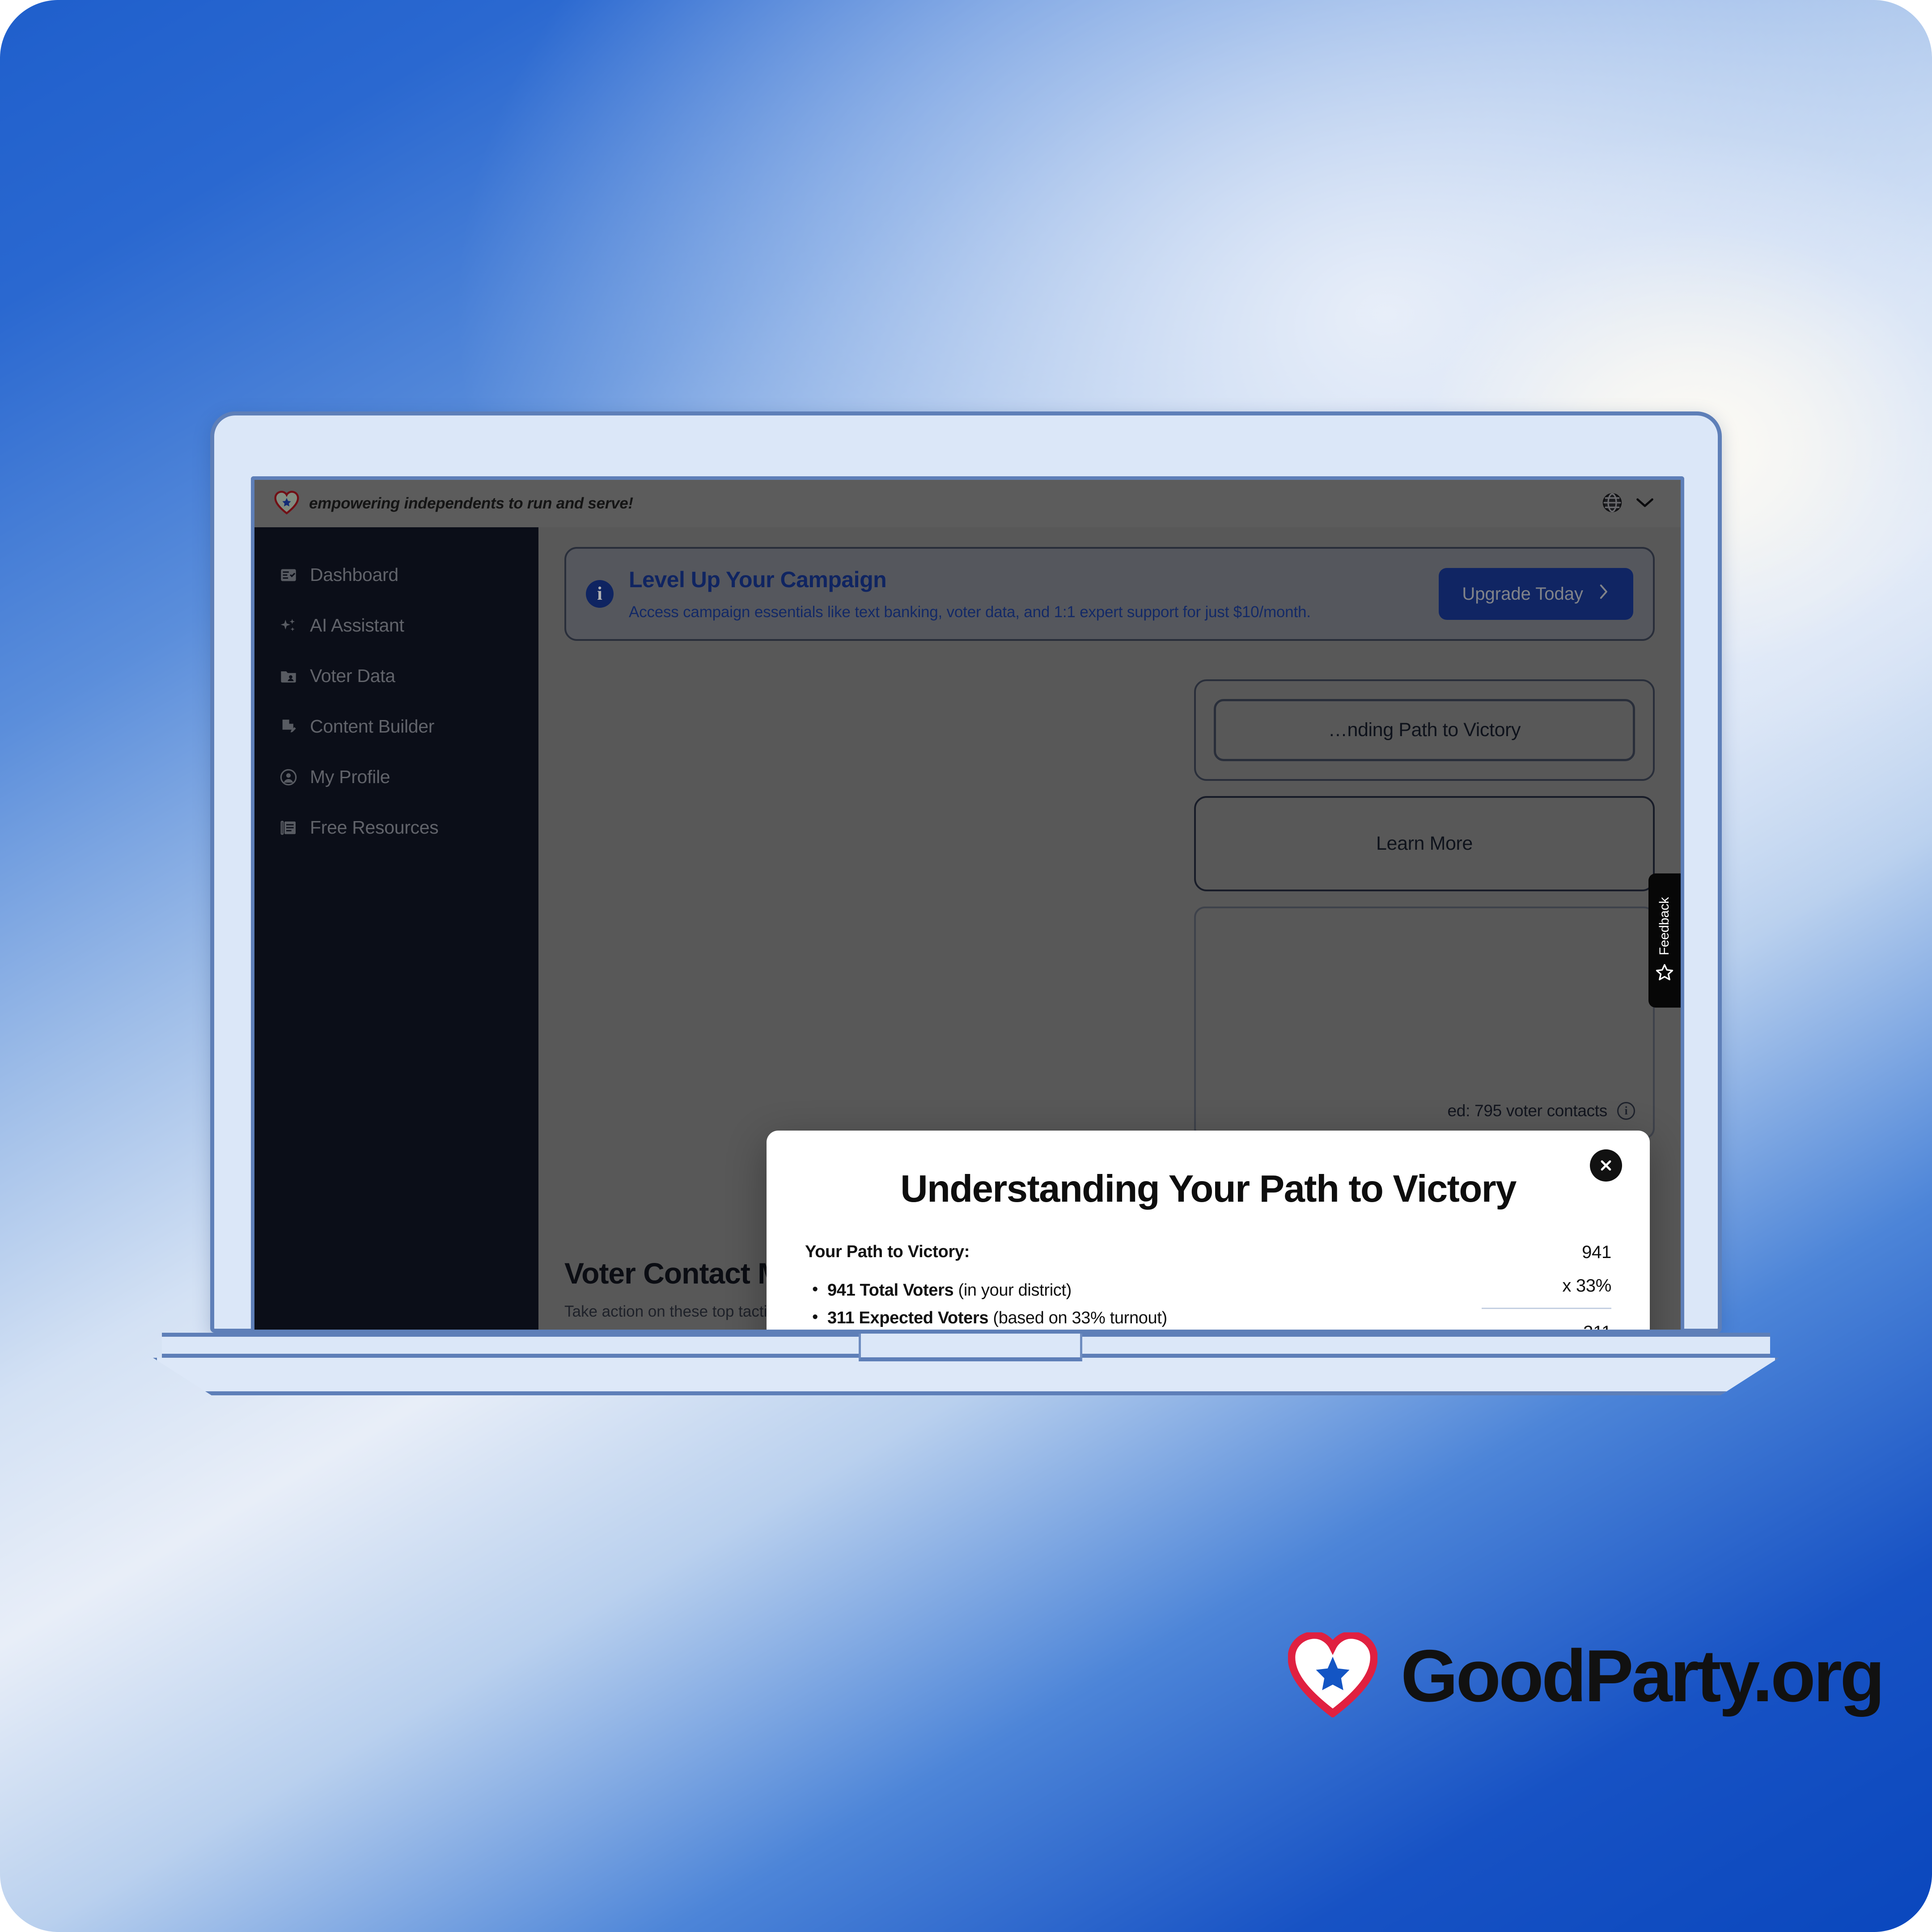 The height and width of the screenshot is (1932, 1932). I want to click on star-icon, so click(1664, 973).